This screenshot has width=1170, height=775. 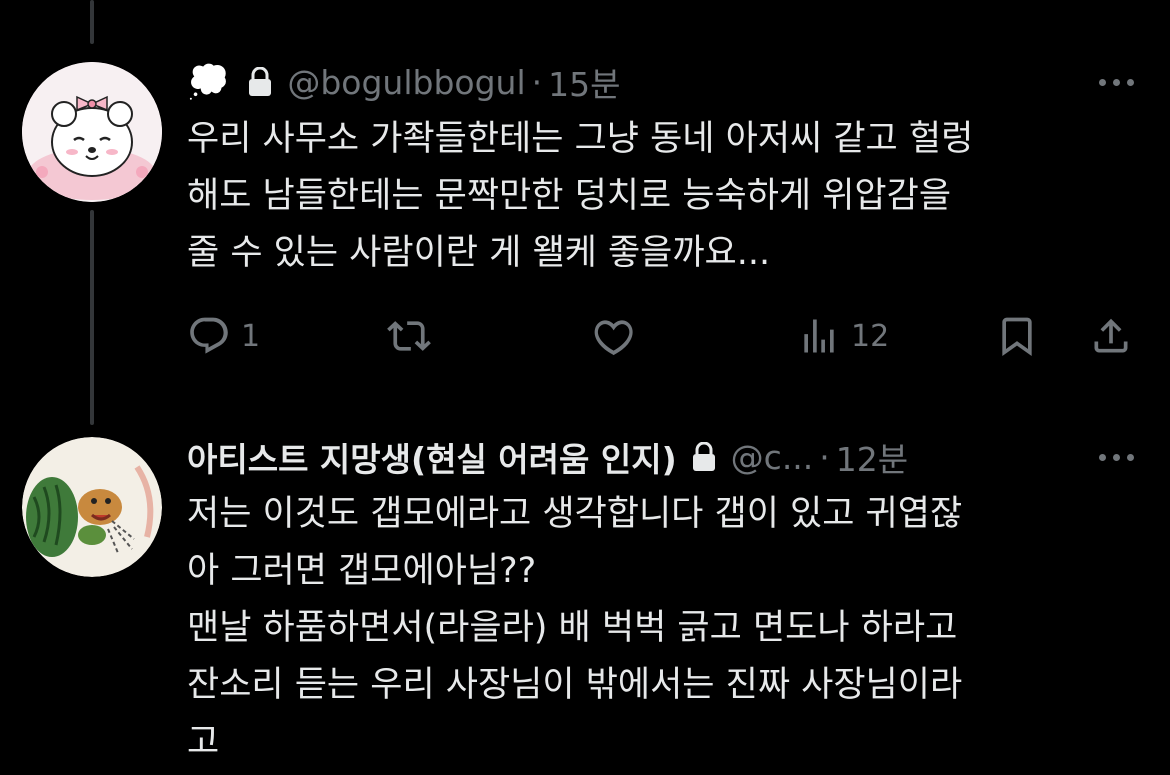 I want to click on reply-icon, so click(x=209, y=335).